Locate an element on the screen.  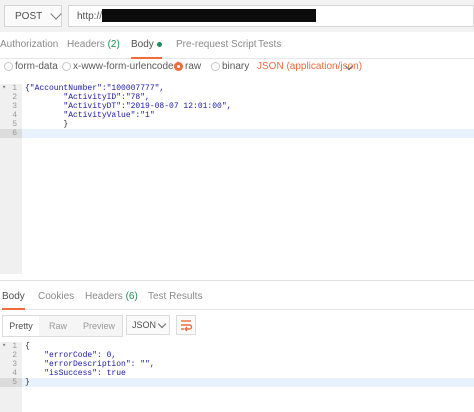
tab-body: Body is located at coordinates (146, 45).